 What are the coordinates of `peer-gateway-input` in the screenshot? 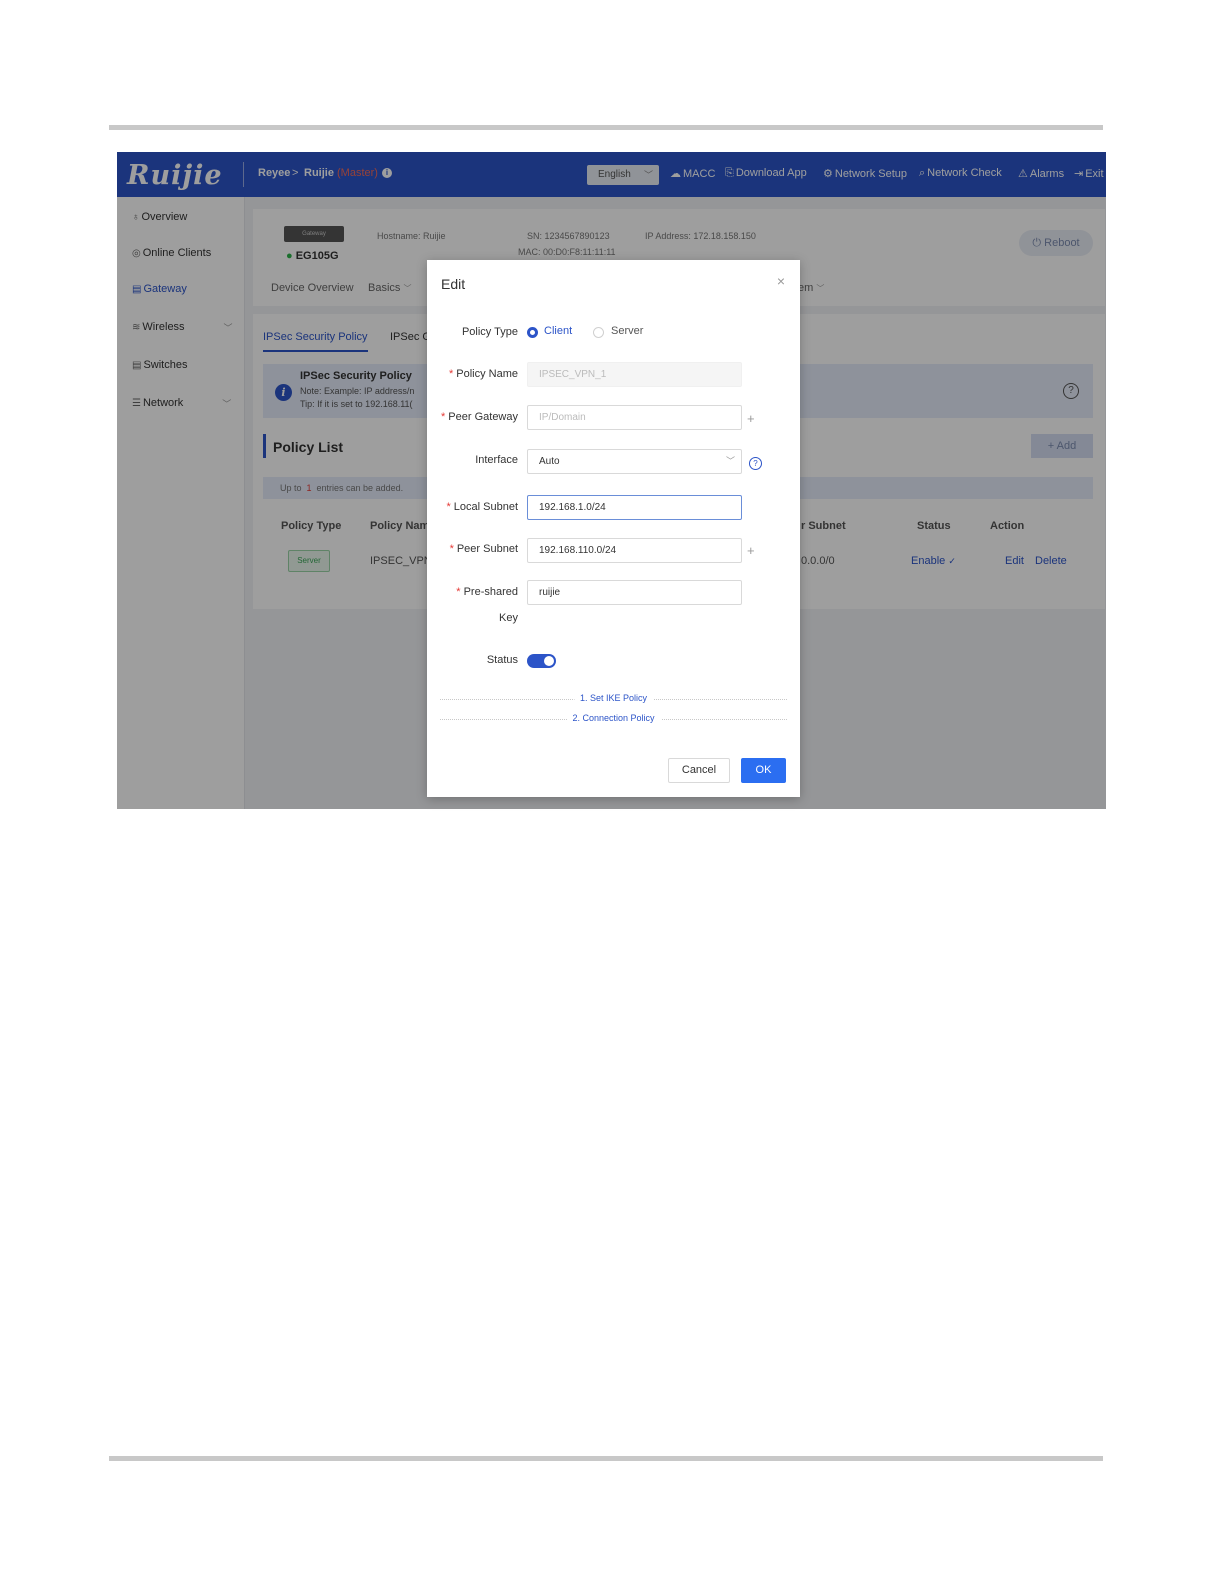 It's located at (634, 417).